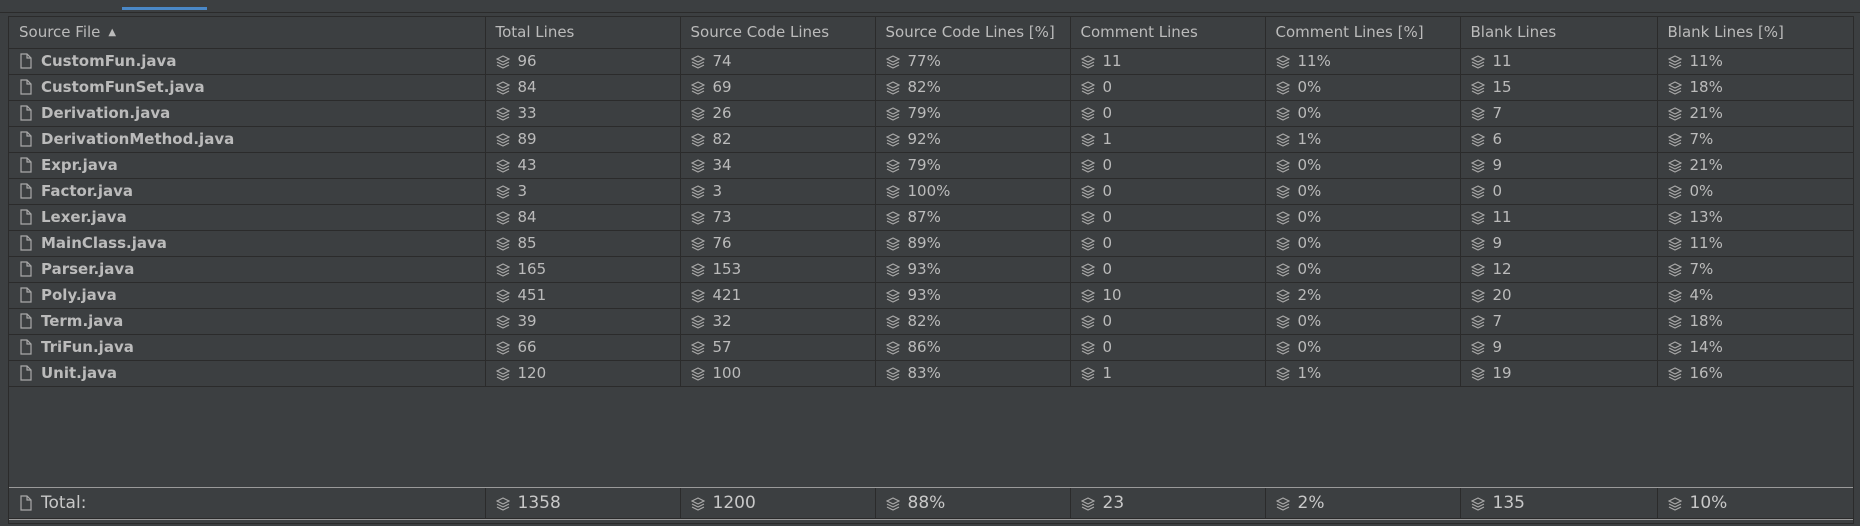 This screenshot has height=526, width=1860. What do you see at coordinates (931, 113) in the screenshot?
I see `table-row: Derivation.java 33 26 79% 0 0% 7 21%` at bounding box center [931, 113].